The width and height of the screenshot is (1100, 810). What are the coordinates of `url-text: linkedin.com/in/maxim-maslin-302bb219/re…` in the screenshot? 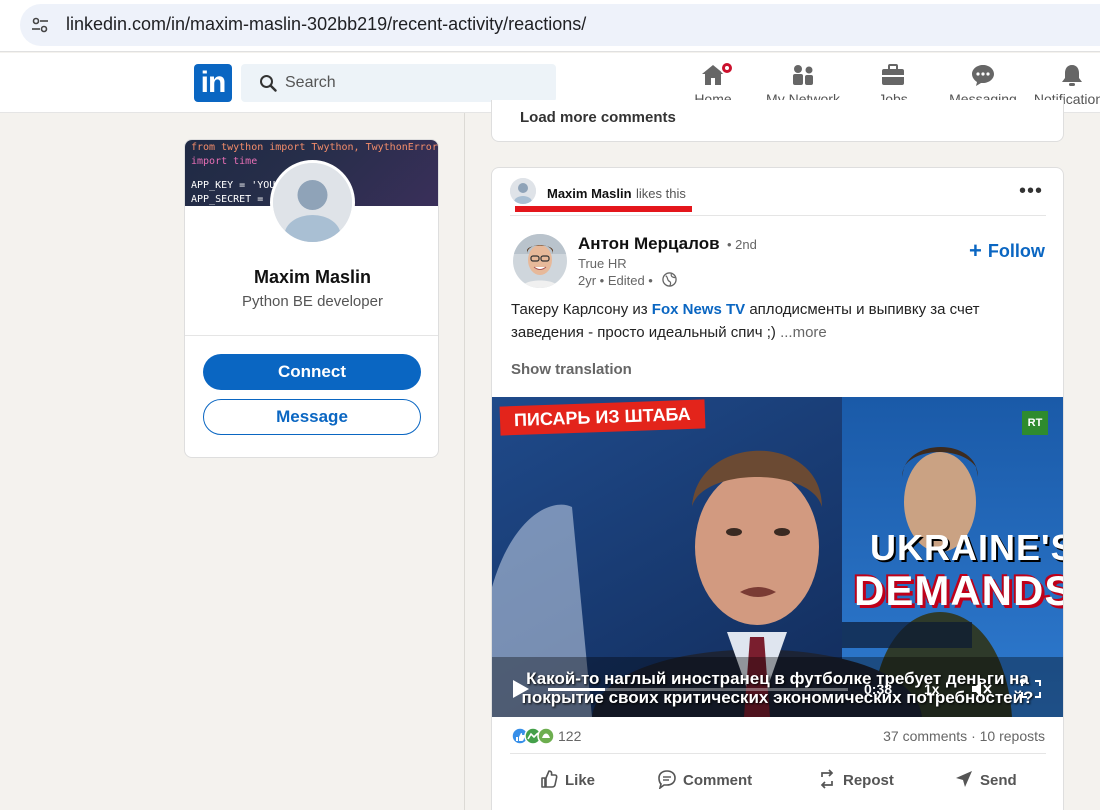 It's located at (326, 24).